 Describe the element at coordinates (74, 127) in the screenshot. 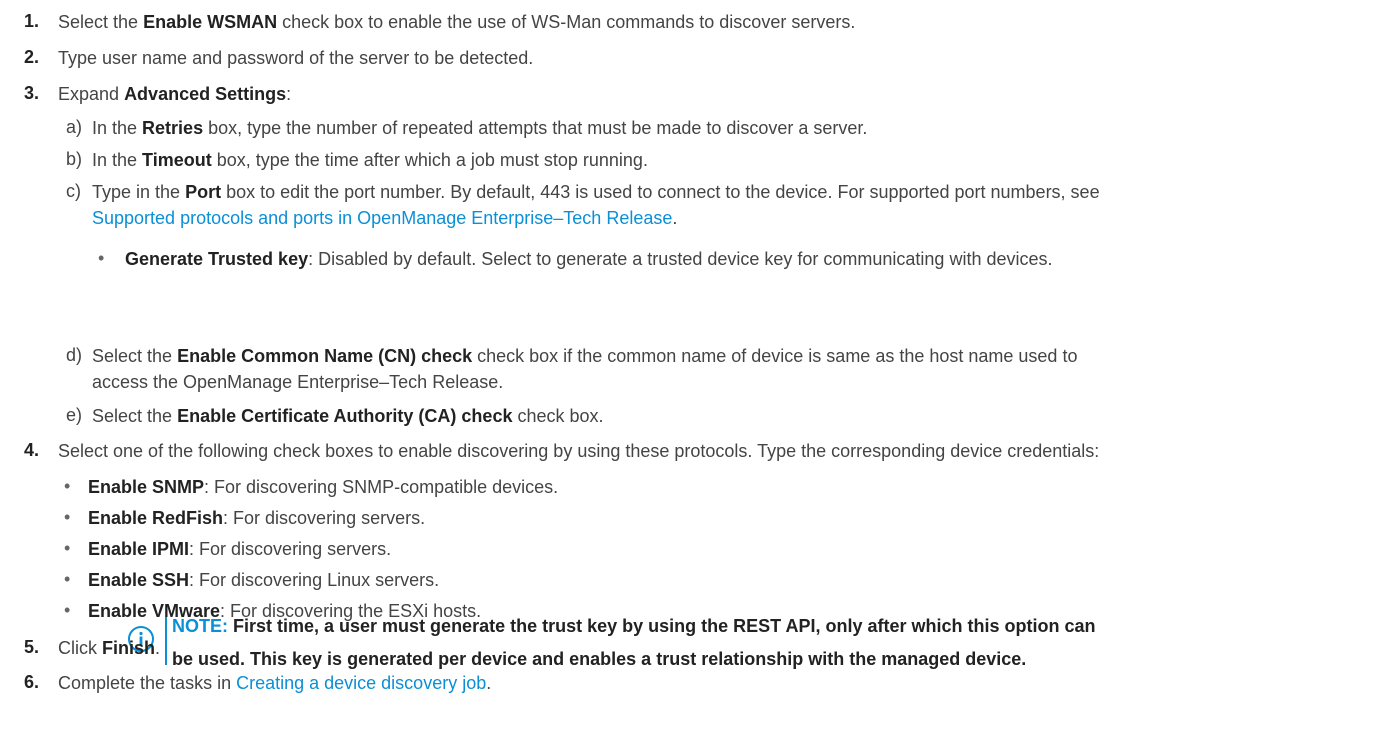

I see `substep-label: a)` at that location.